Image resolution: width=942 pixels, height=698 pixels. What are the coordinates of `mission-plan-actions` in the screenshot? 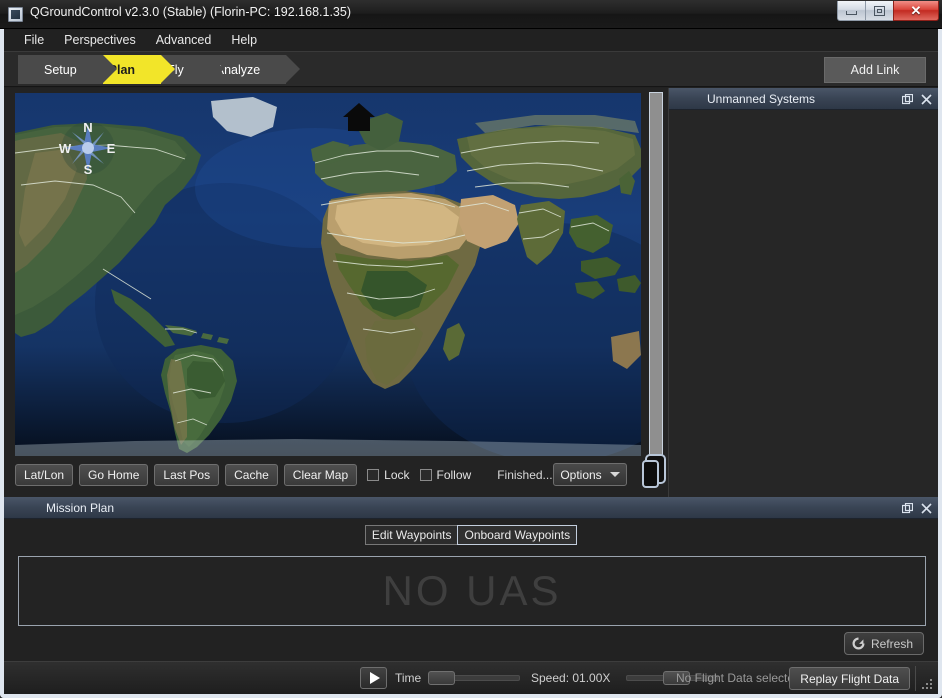 It's located at (917, 508).